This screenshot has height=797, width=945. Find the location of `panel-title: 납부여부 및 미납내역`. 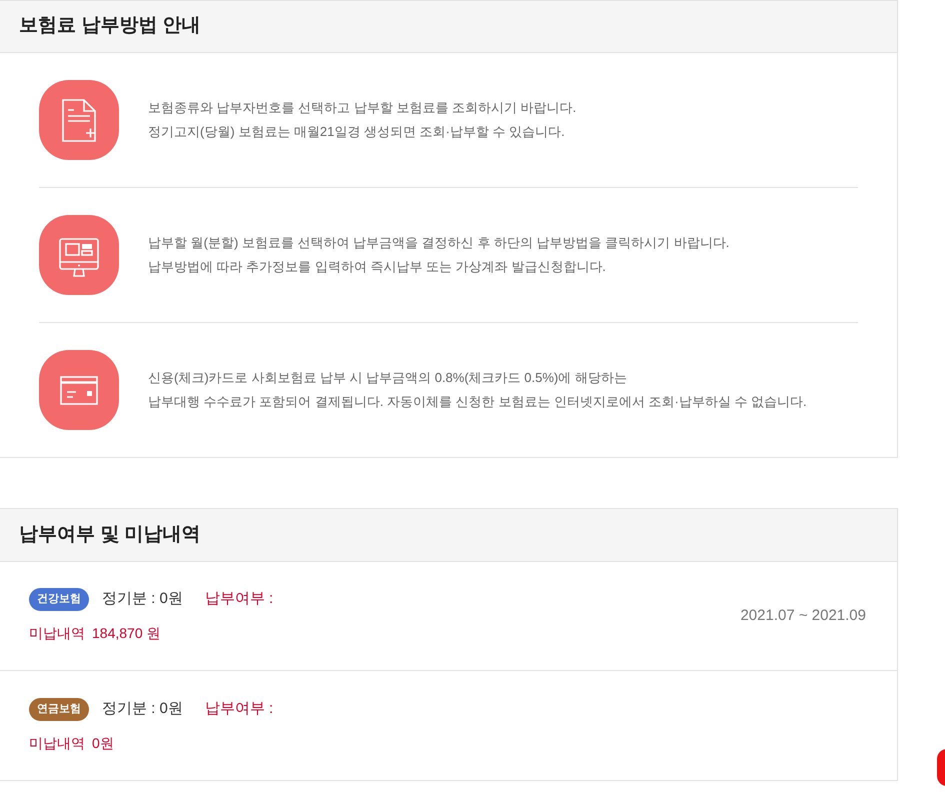

panel-title: 납부여부 및 미납내역 is located at coordinates (110, 534).